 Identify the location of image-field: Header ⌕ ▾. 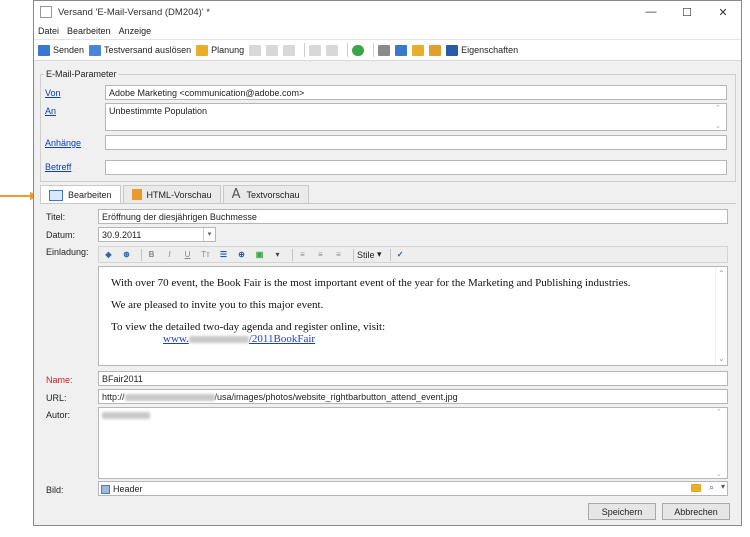
(413, 488).